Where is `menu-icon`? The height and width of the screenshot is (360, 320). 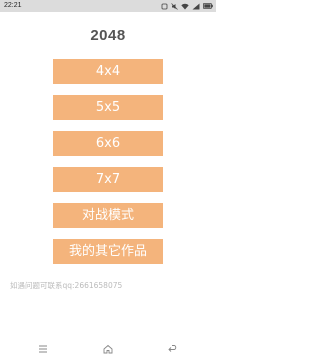 menu-icon is located at coordinates (43, 349).